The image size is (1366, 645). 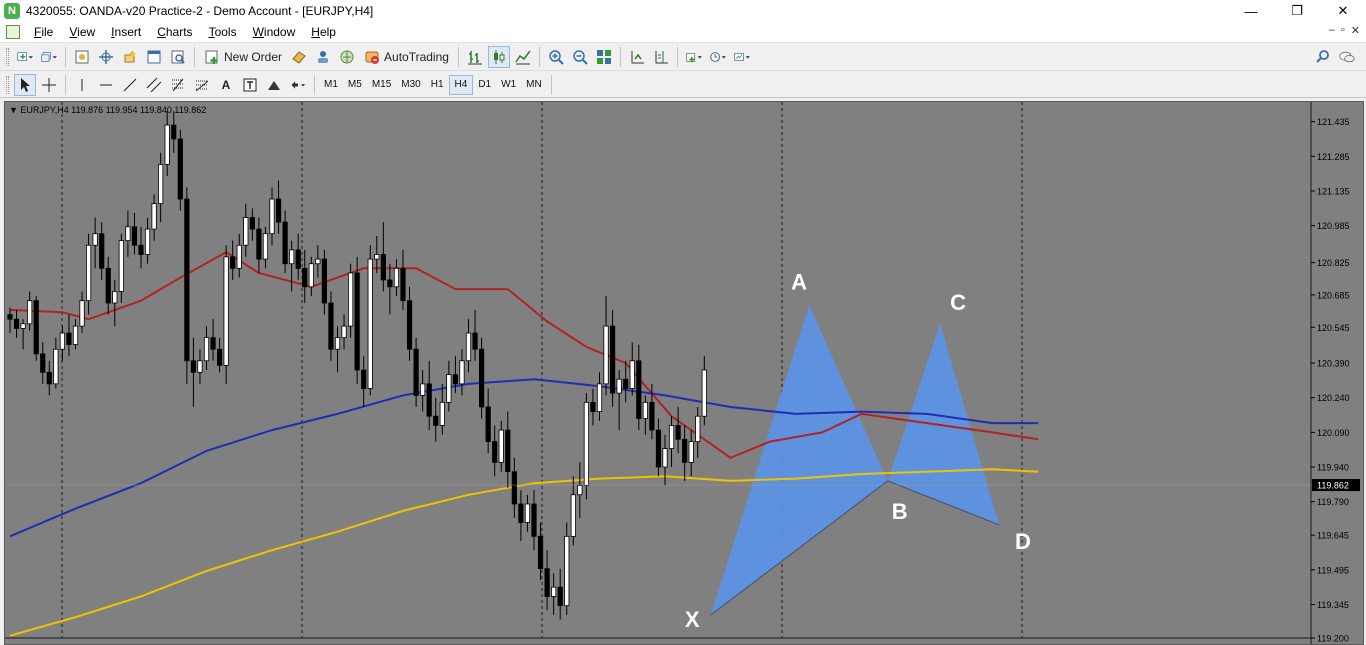 What do you see at coordinates (49, 57) in the screenshot?
I see `profiles-button` at bounding box center [49, 57].